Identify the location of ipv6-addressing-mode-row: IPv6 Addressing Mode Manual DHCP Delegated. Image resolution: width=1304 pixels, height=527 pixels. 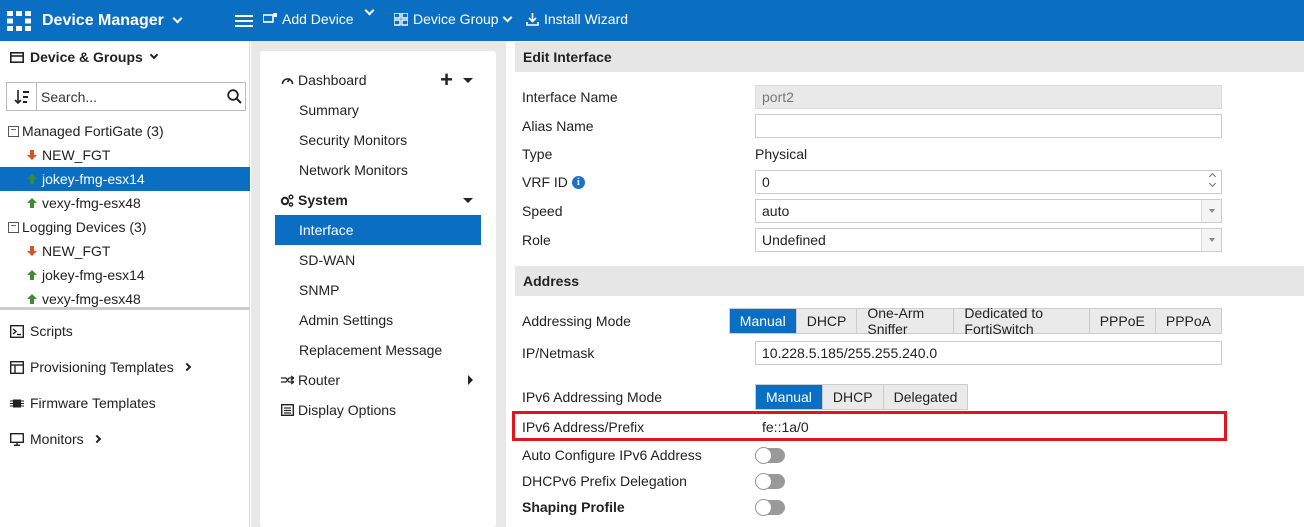
(872, 397).